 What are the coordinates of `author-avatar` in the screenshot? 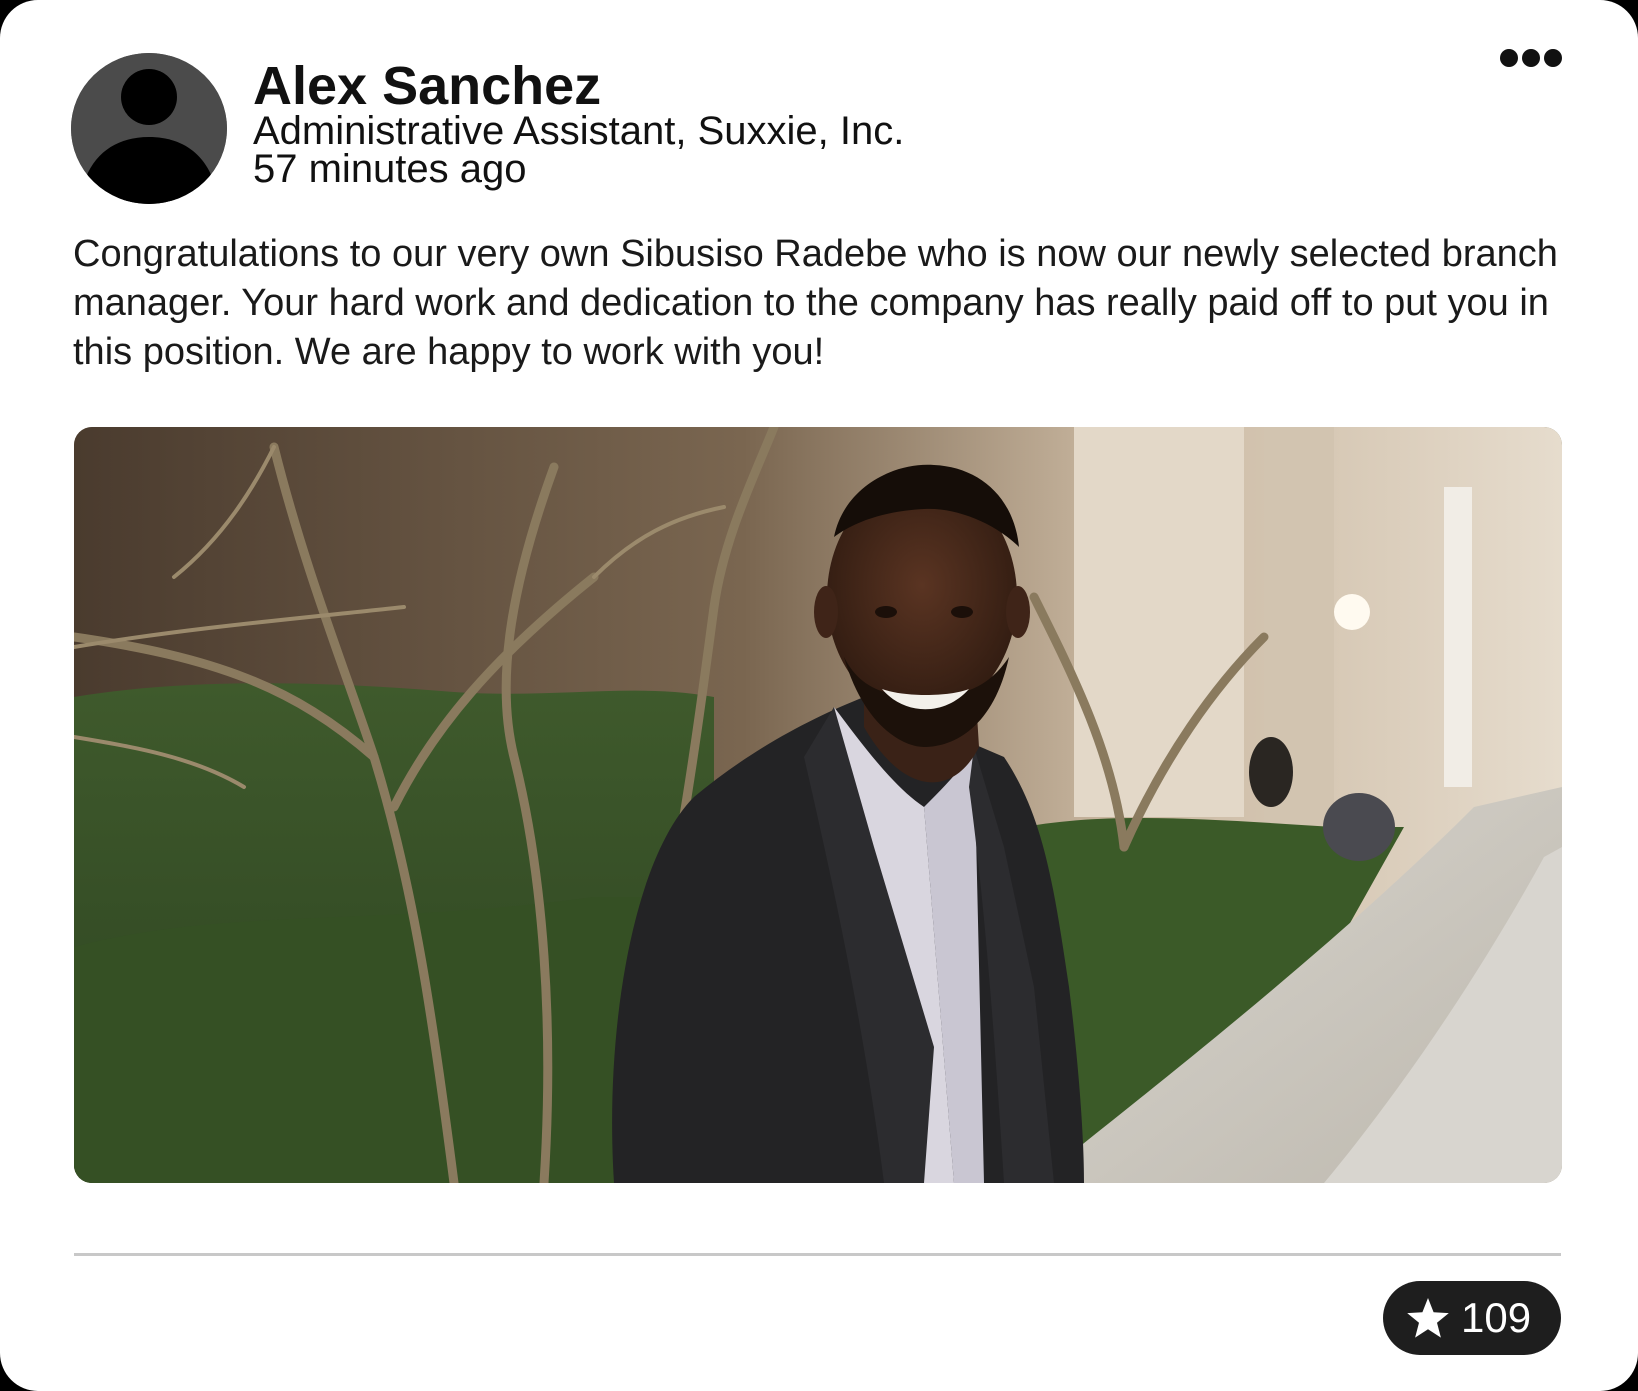 It's located at (149, 128).